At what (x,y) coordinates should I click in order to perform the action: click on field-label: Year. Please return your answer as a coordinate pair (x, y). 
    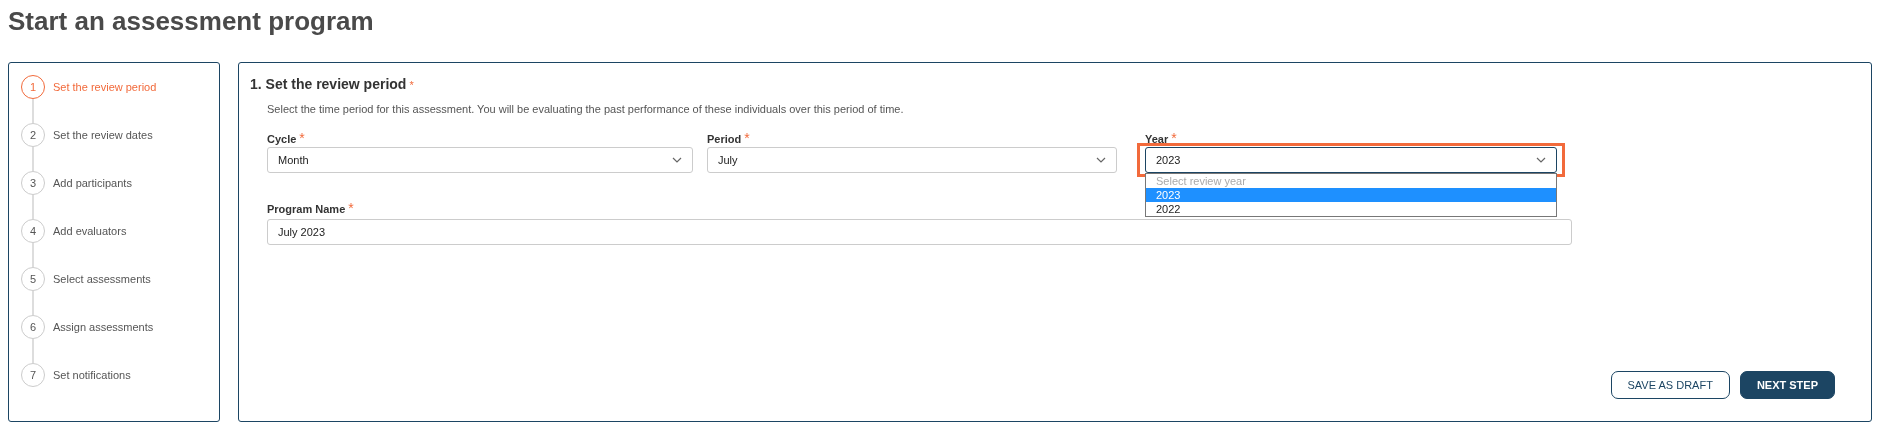
    Looking at the image, I should click on (1157, 139).